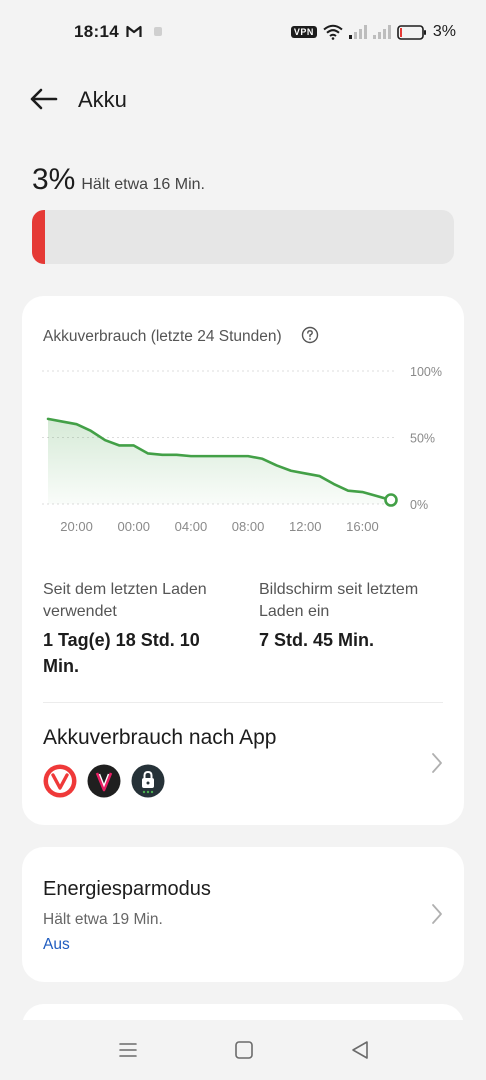 This screenshot has width=486, height=1080. I want to click on app-usage-title: Akkuverbrauch nach App, so click(160, 737).